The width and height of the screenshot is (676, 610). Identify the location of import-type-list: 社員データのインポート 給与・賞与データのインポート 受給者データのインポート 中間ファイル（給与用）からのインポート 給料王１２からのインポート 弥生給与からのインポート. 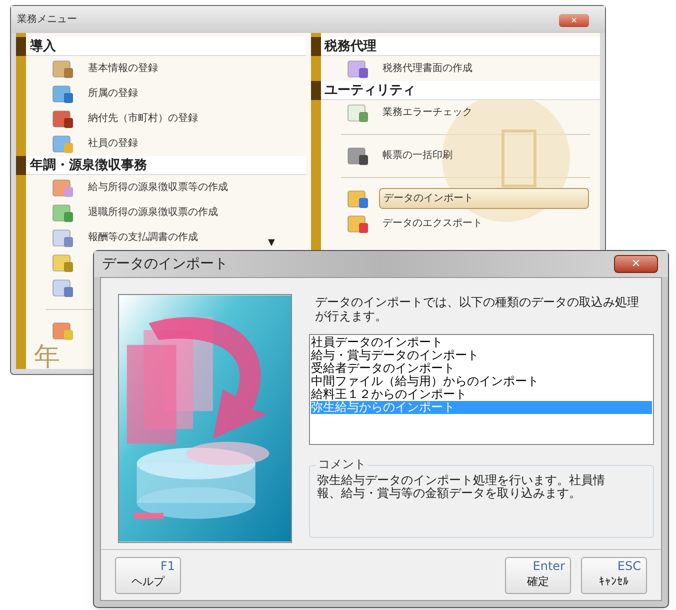
(481, 389).